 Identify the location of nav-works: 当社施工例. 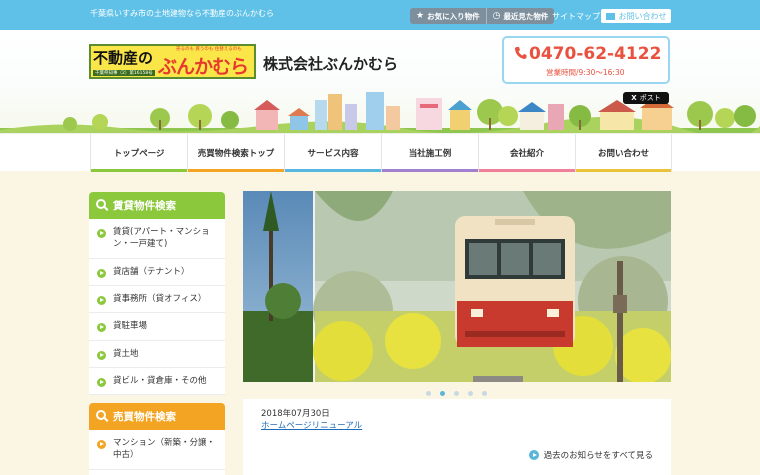
(429, 153).